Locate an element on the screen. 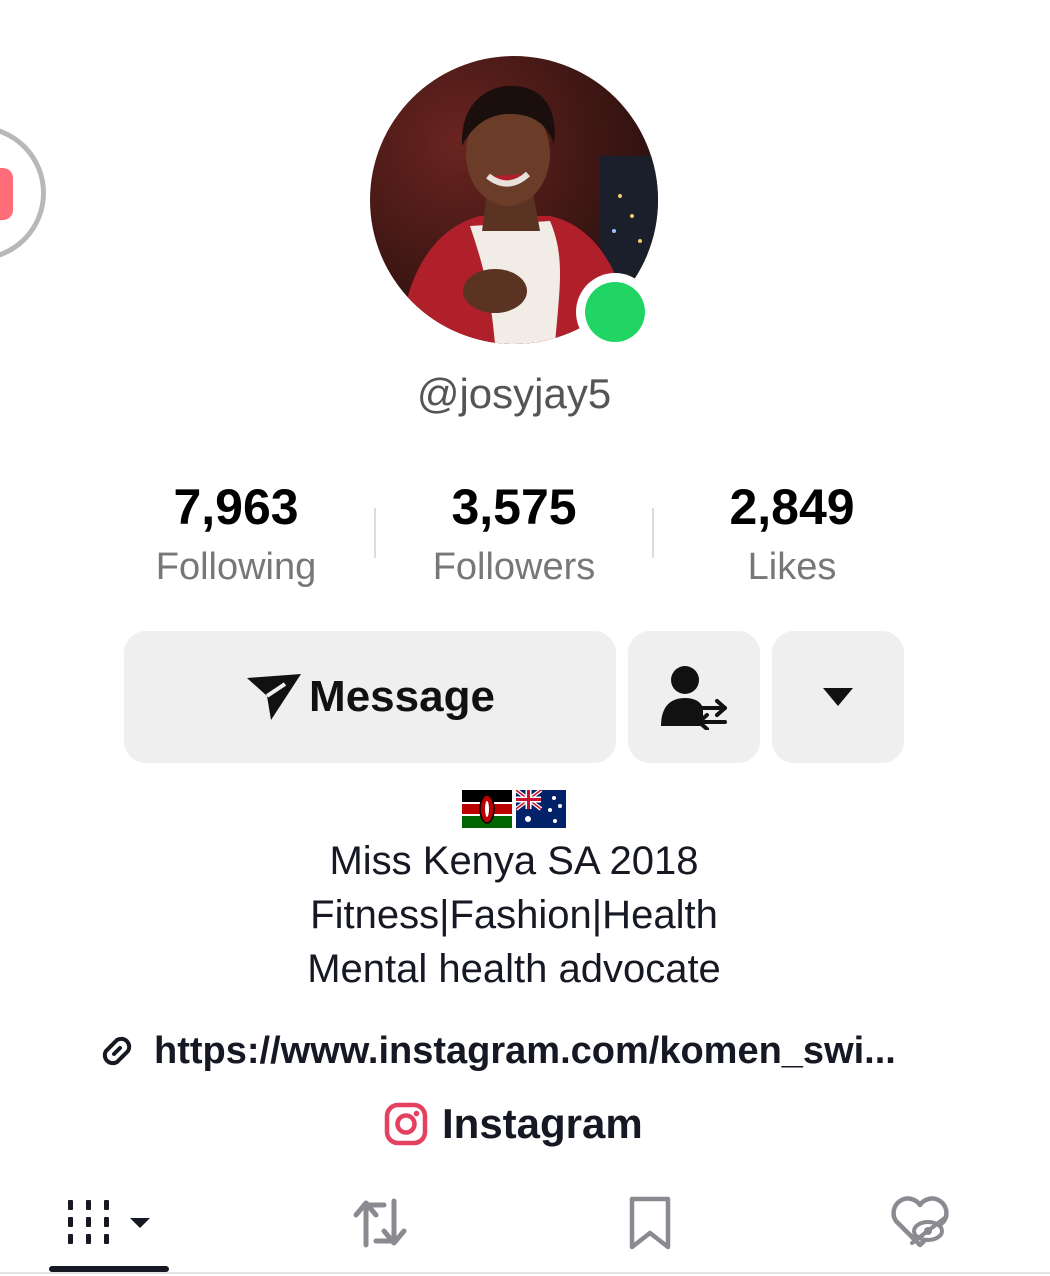 This screenshot has height=1276, width=1050. message-button: Message is located at coordinates (370, 697).